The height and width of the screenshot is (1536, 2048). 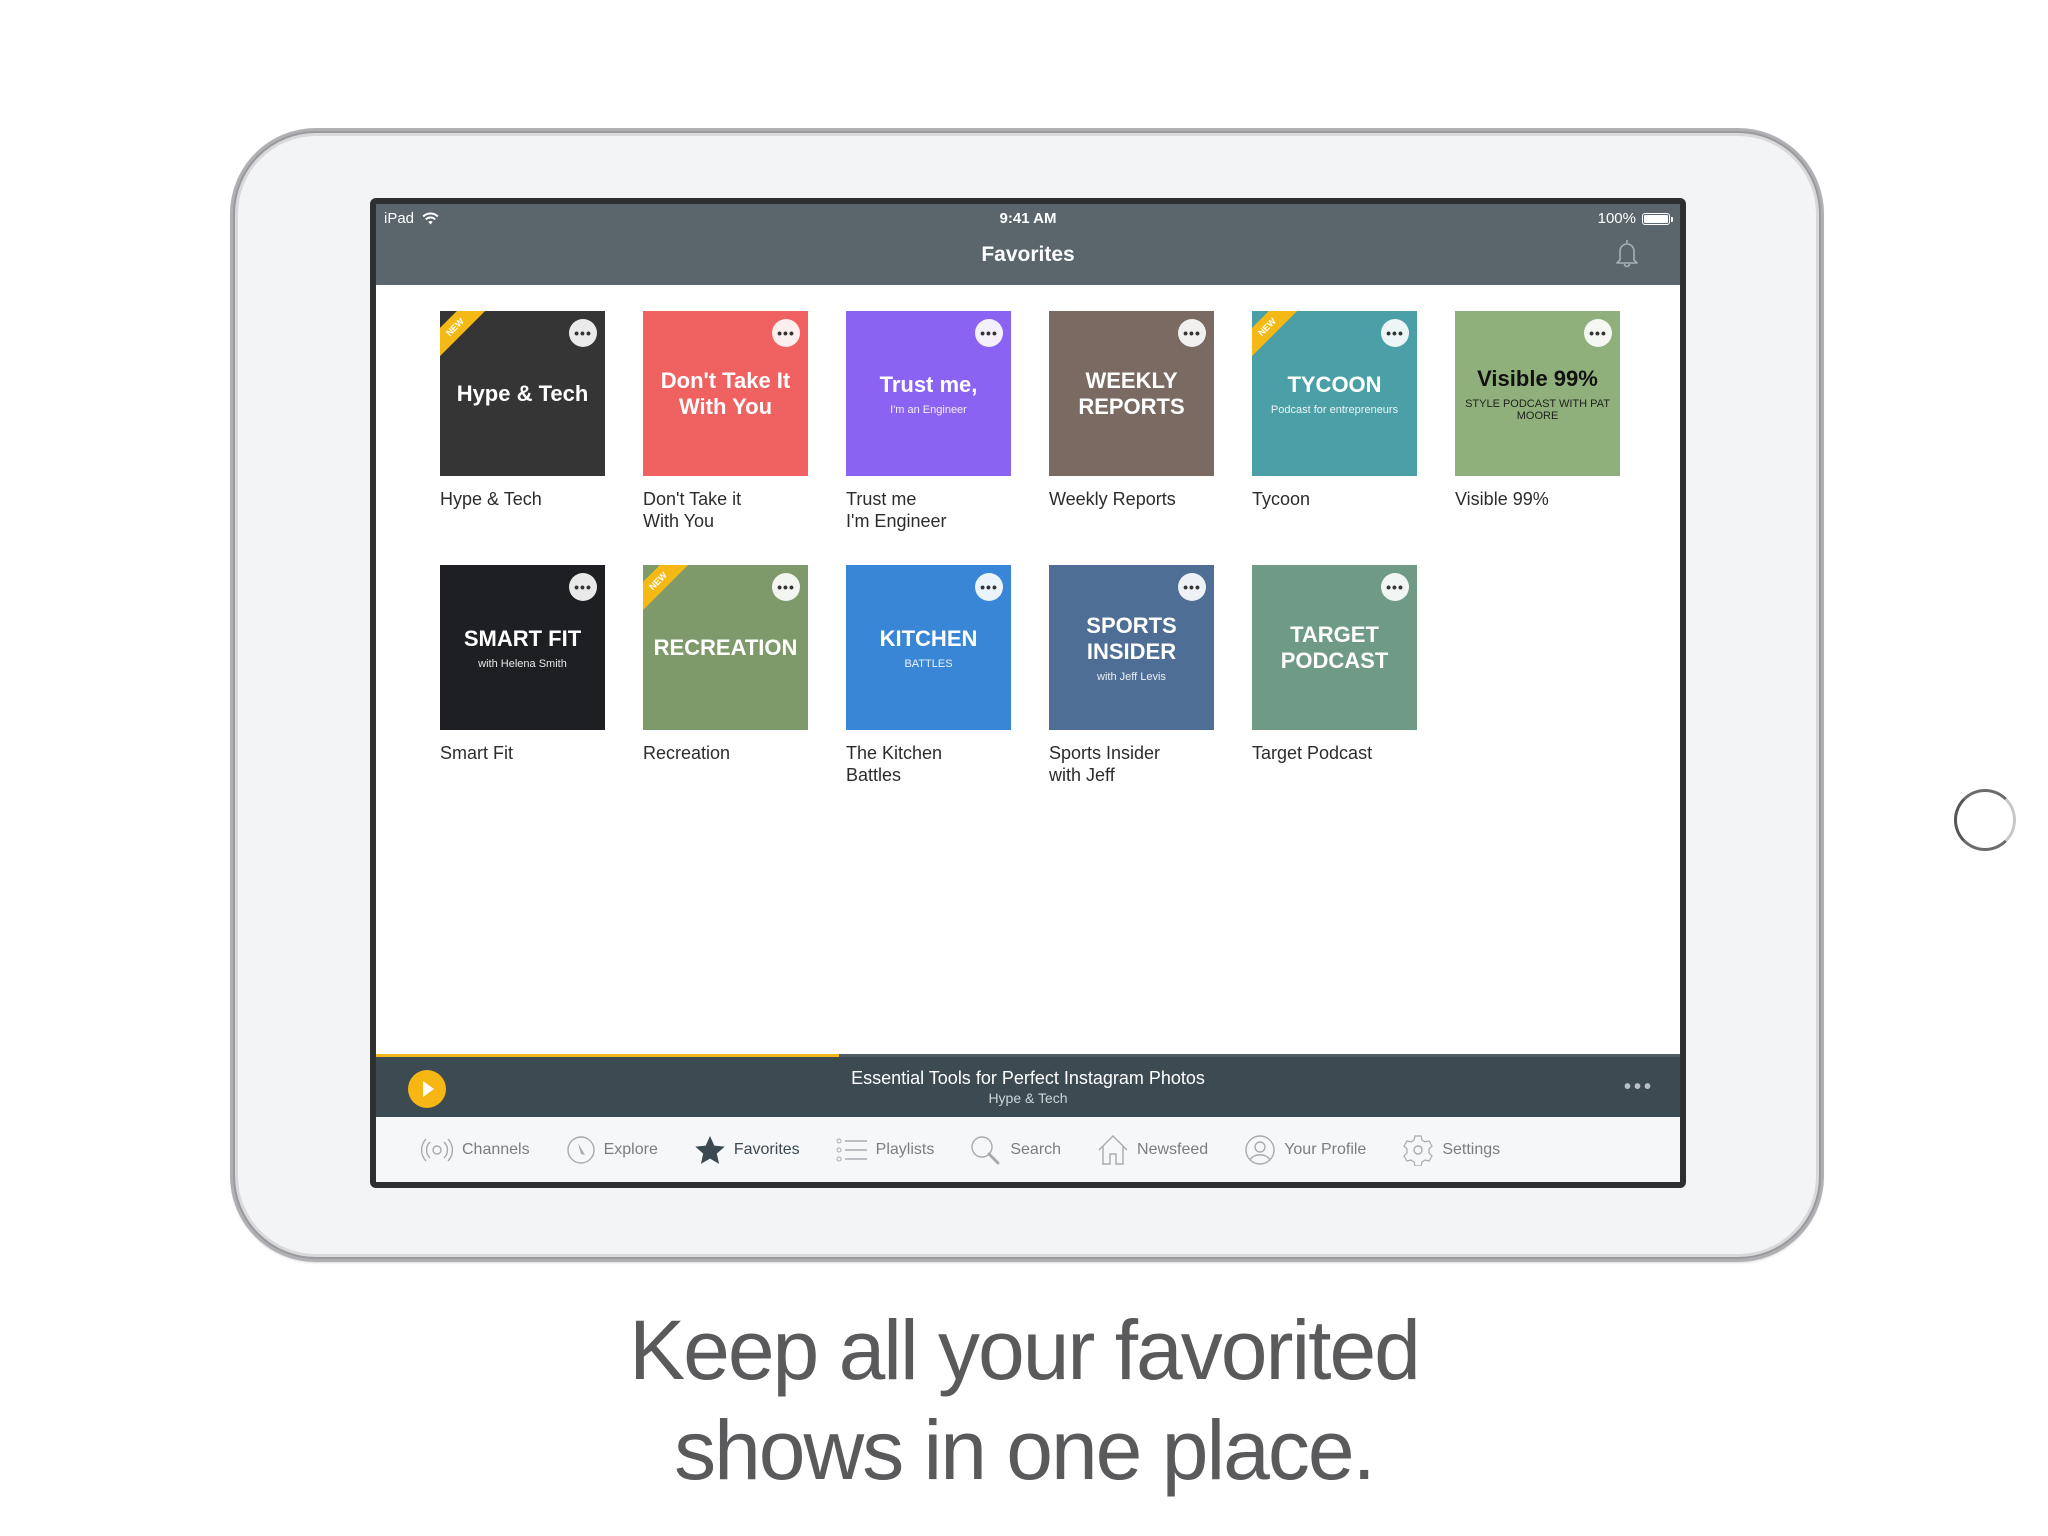 What do you see at coordinates (725, 510) in the screenshot?
I see `podcast-title: Don't Take it With You` at bounding box center [725, 510].